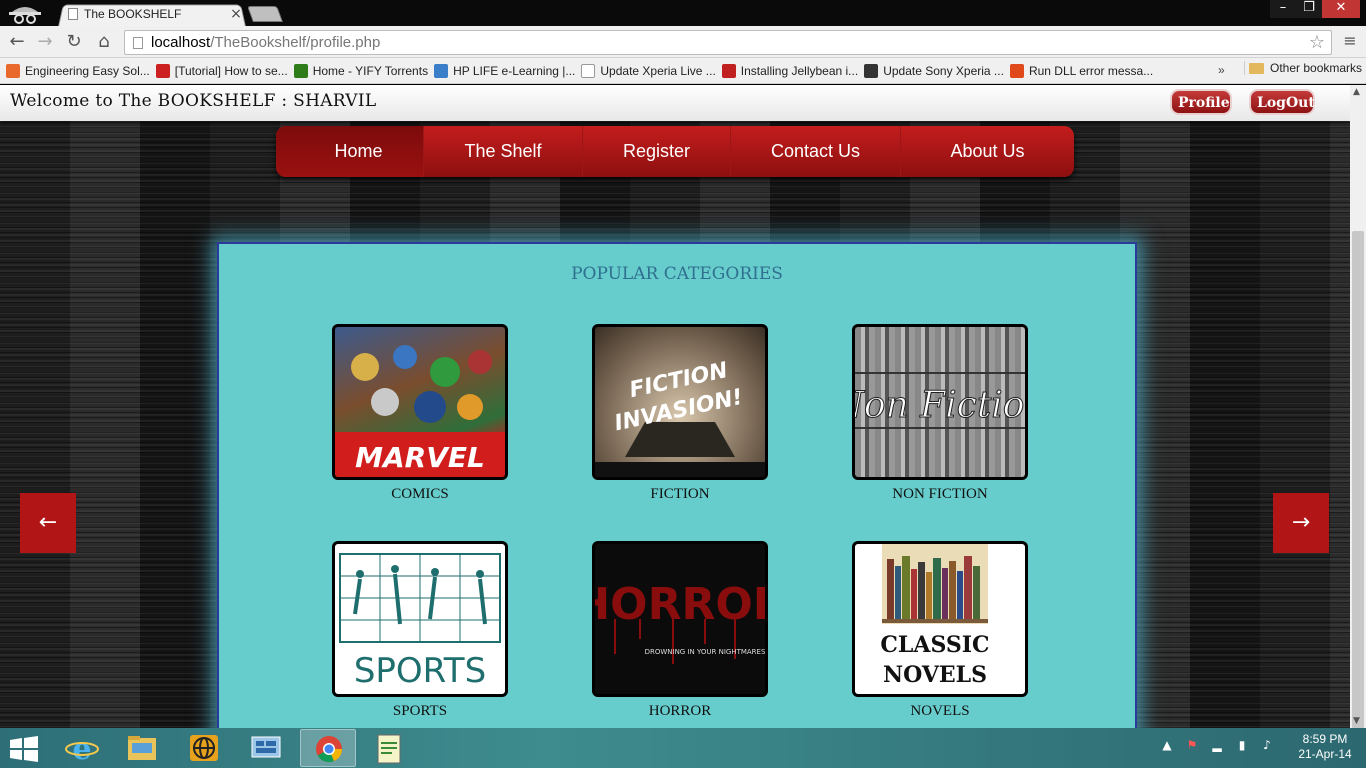  What do you see at coordinates (1167, 745) in the screenshot?
I see `show-hidden-icons-icon: ▲` at bounding box center [1167, 745].